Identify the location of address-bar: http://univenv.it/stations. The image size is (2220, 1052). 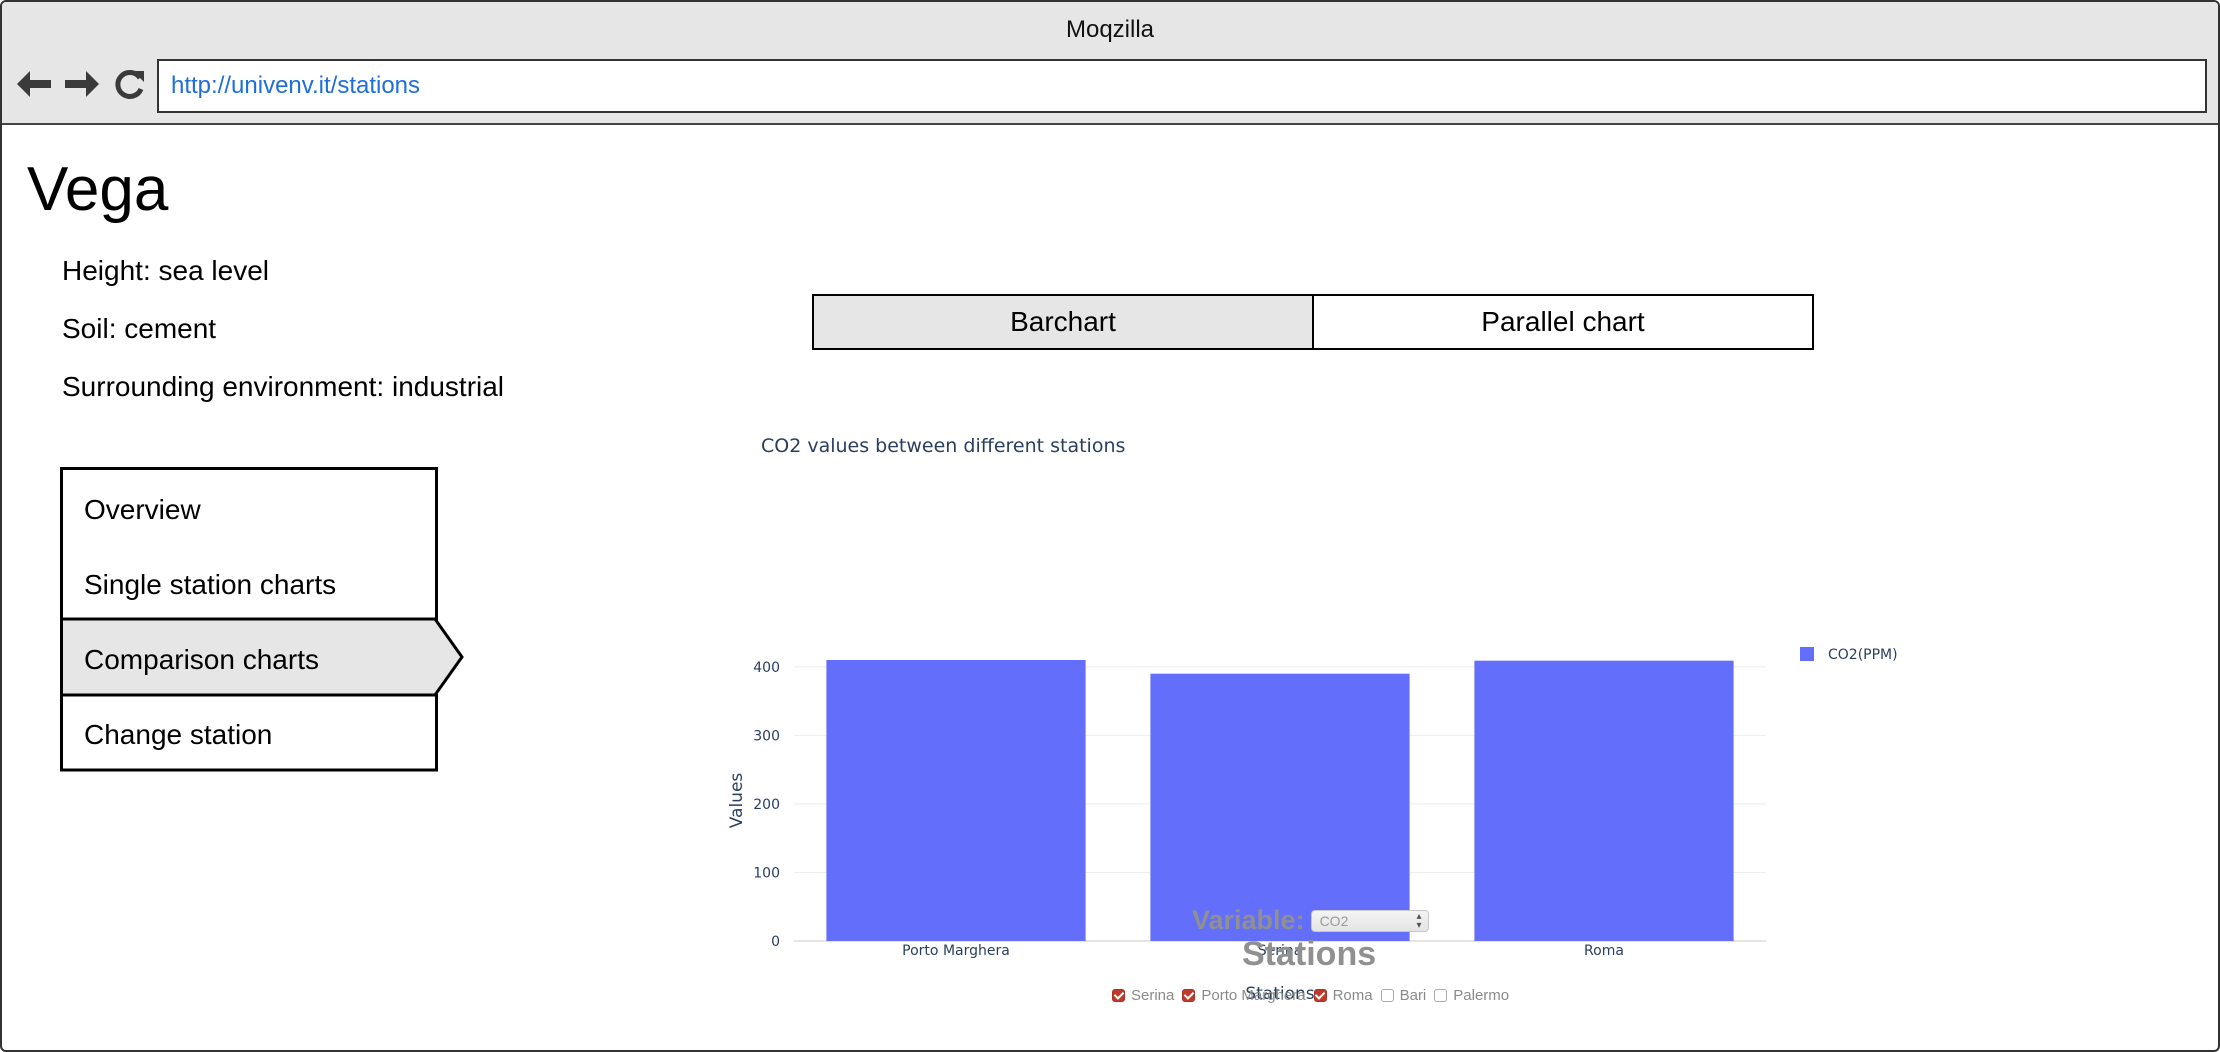
(1182, 86).